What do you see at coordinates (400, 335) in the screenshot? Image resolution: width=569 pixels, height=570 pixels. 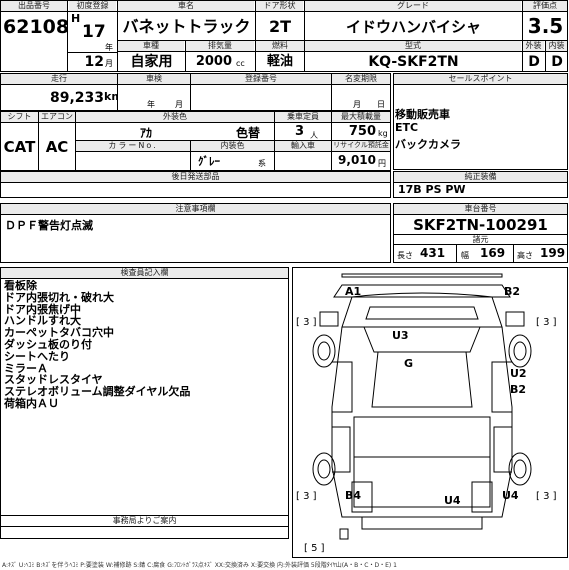 I see `mark-u3: U3` at bounding box center [400, 335].